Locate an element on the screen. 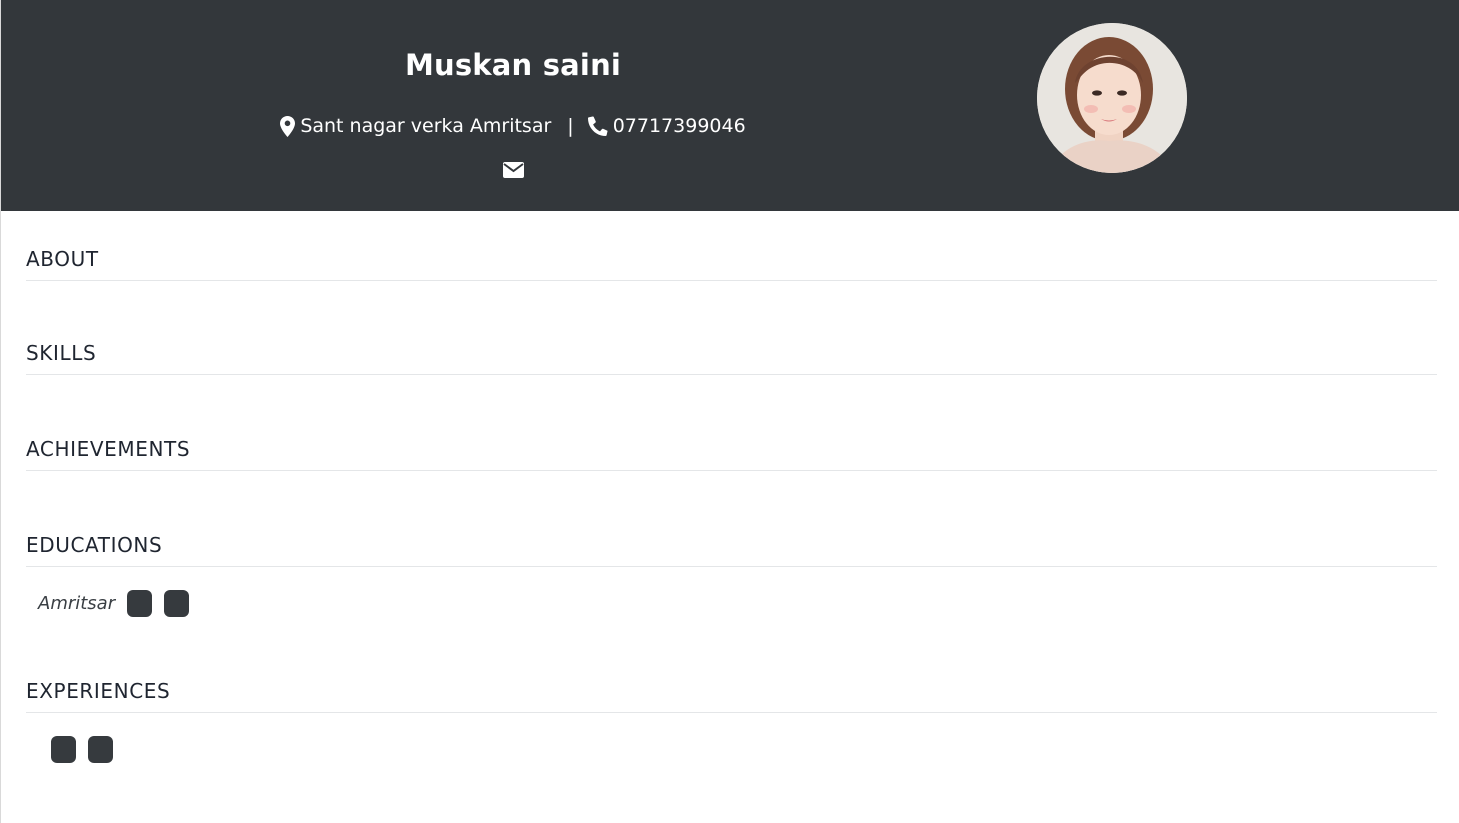  section-educations: EDUCATIONS is located at coordinates (731, 549).